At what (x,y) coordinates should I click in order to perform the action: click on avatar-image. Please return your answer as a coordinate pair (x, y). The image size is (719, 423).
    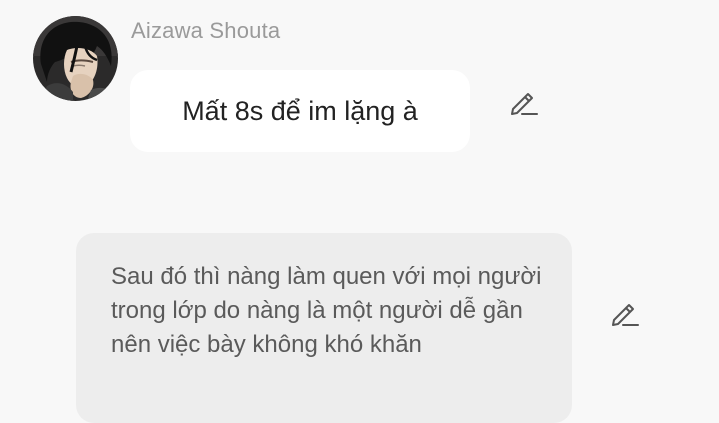
    Looking at the image, I should click on (75, 58).